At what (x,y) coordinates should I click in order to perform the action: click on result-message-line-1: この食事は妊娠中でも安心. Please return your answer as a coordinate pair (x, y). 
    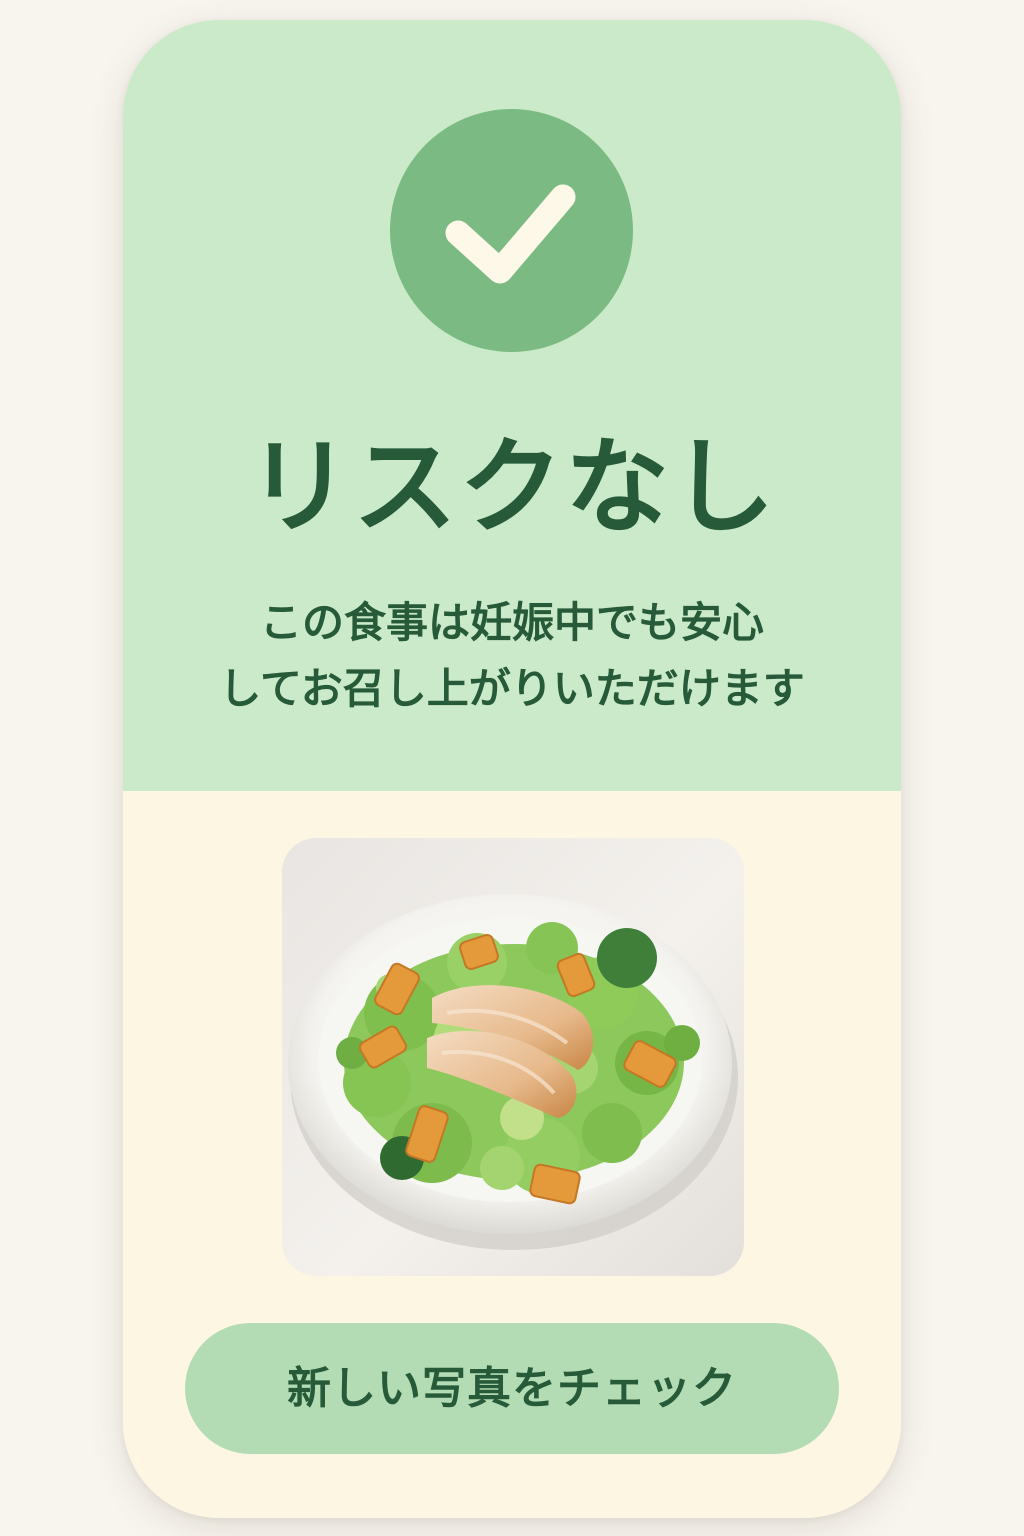
    Looking at the image, I should click on (511, 622).